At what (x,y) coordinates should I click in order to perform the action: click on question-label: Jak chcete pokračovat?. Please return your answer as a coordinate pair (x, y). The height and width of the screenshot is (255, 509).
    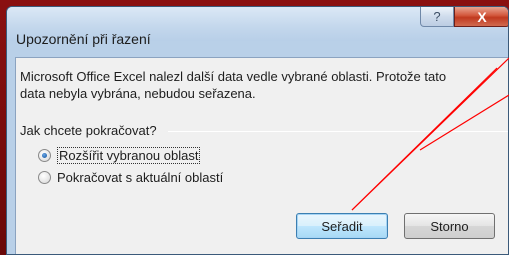
    Looking at the image, I should click on (88, 130).